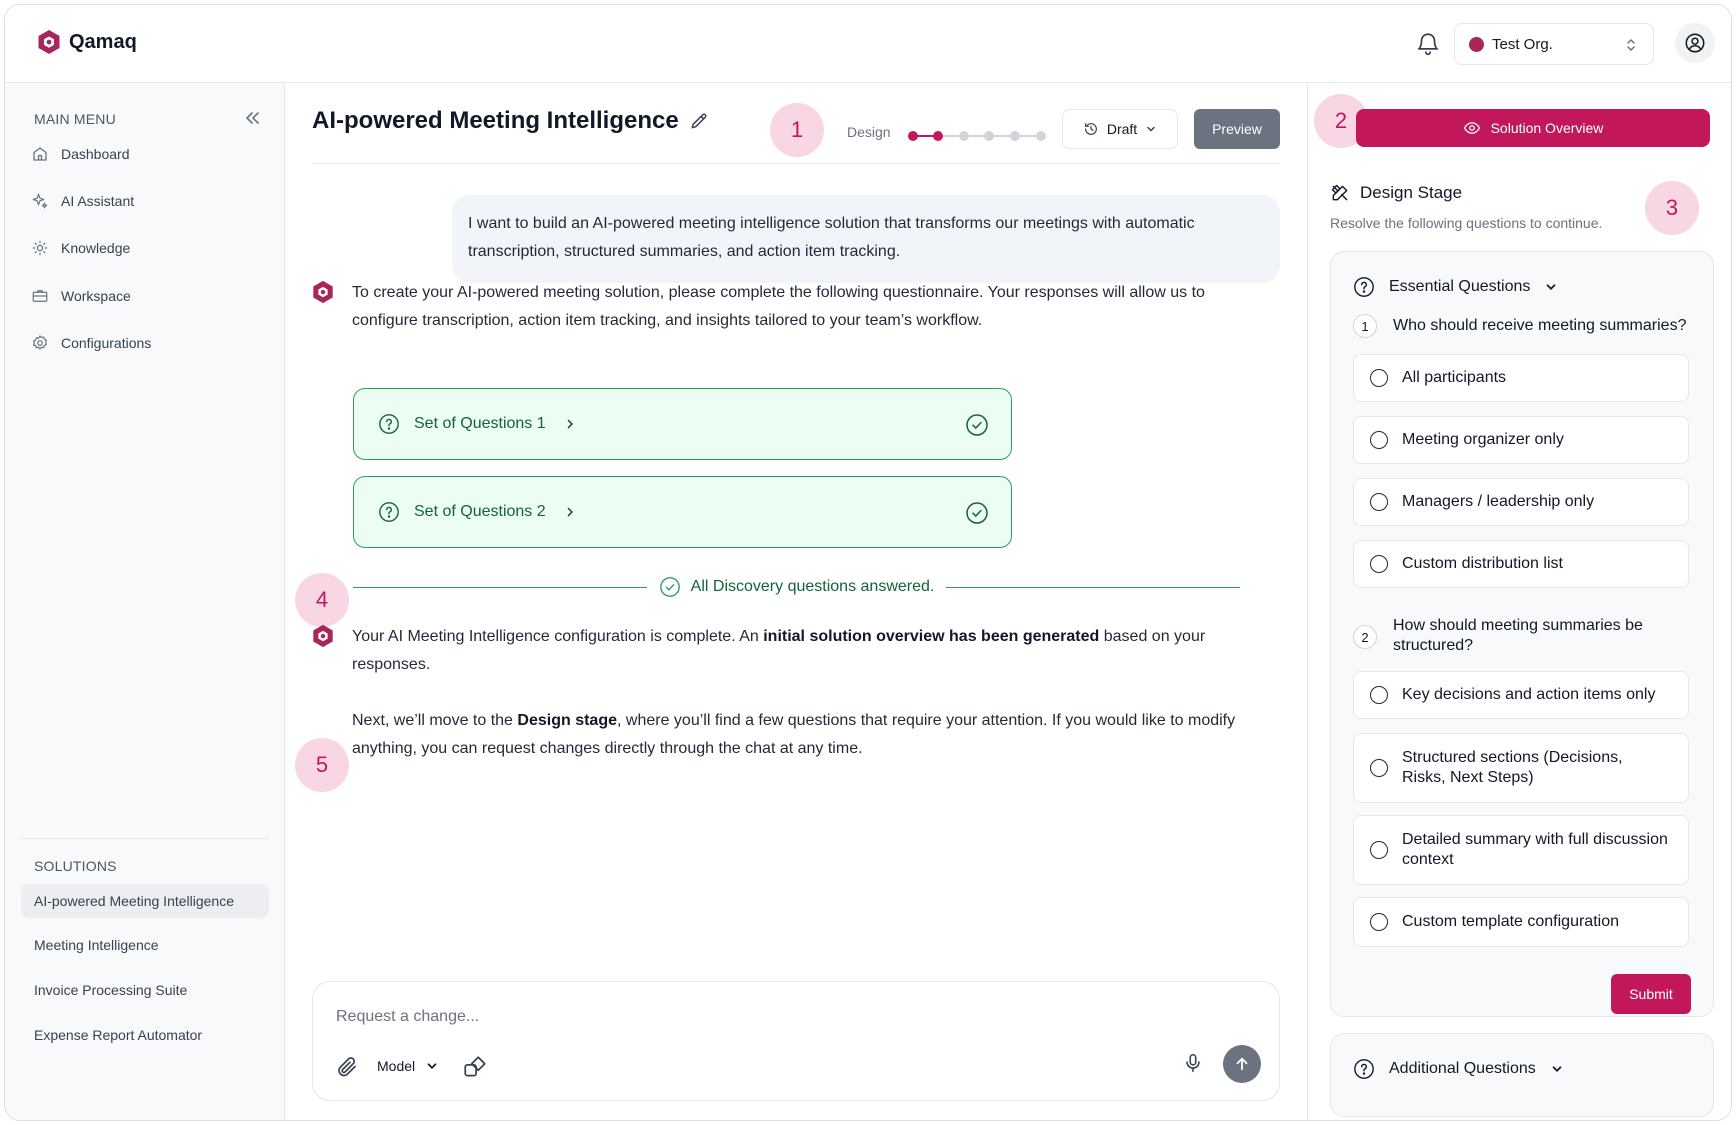  What do you see at coordinates (1521, 378) in the screenshot?
I see `option-radio: All participants` at bounding box center [1521, 378].